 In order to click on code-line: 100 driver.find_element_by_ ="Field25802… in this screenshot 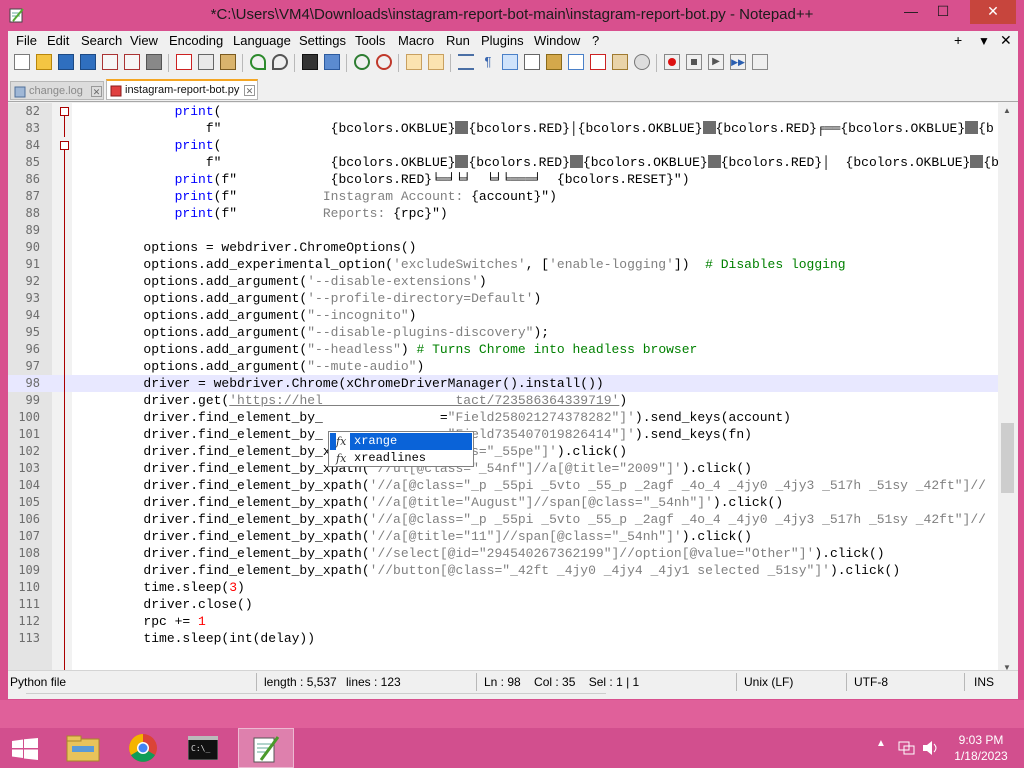, I will do `click(503, 417)`.